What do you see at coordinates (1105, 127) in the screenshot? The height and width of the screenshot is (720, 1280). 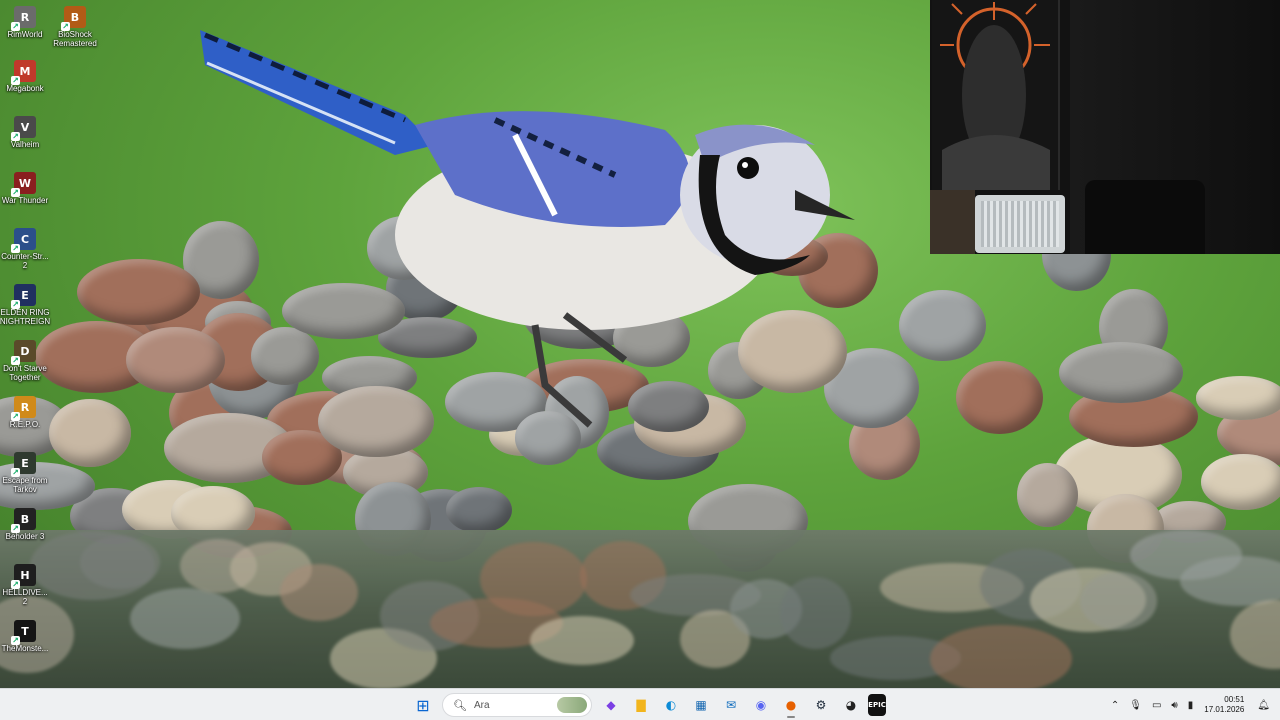 I see `webcam-overlay` at bounding box center [1105, 127].